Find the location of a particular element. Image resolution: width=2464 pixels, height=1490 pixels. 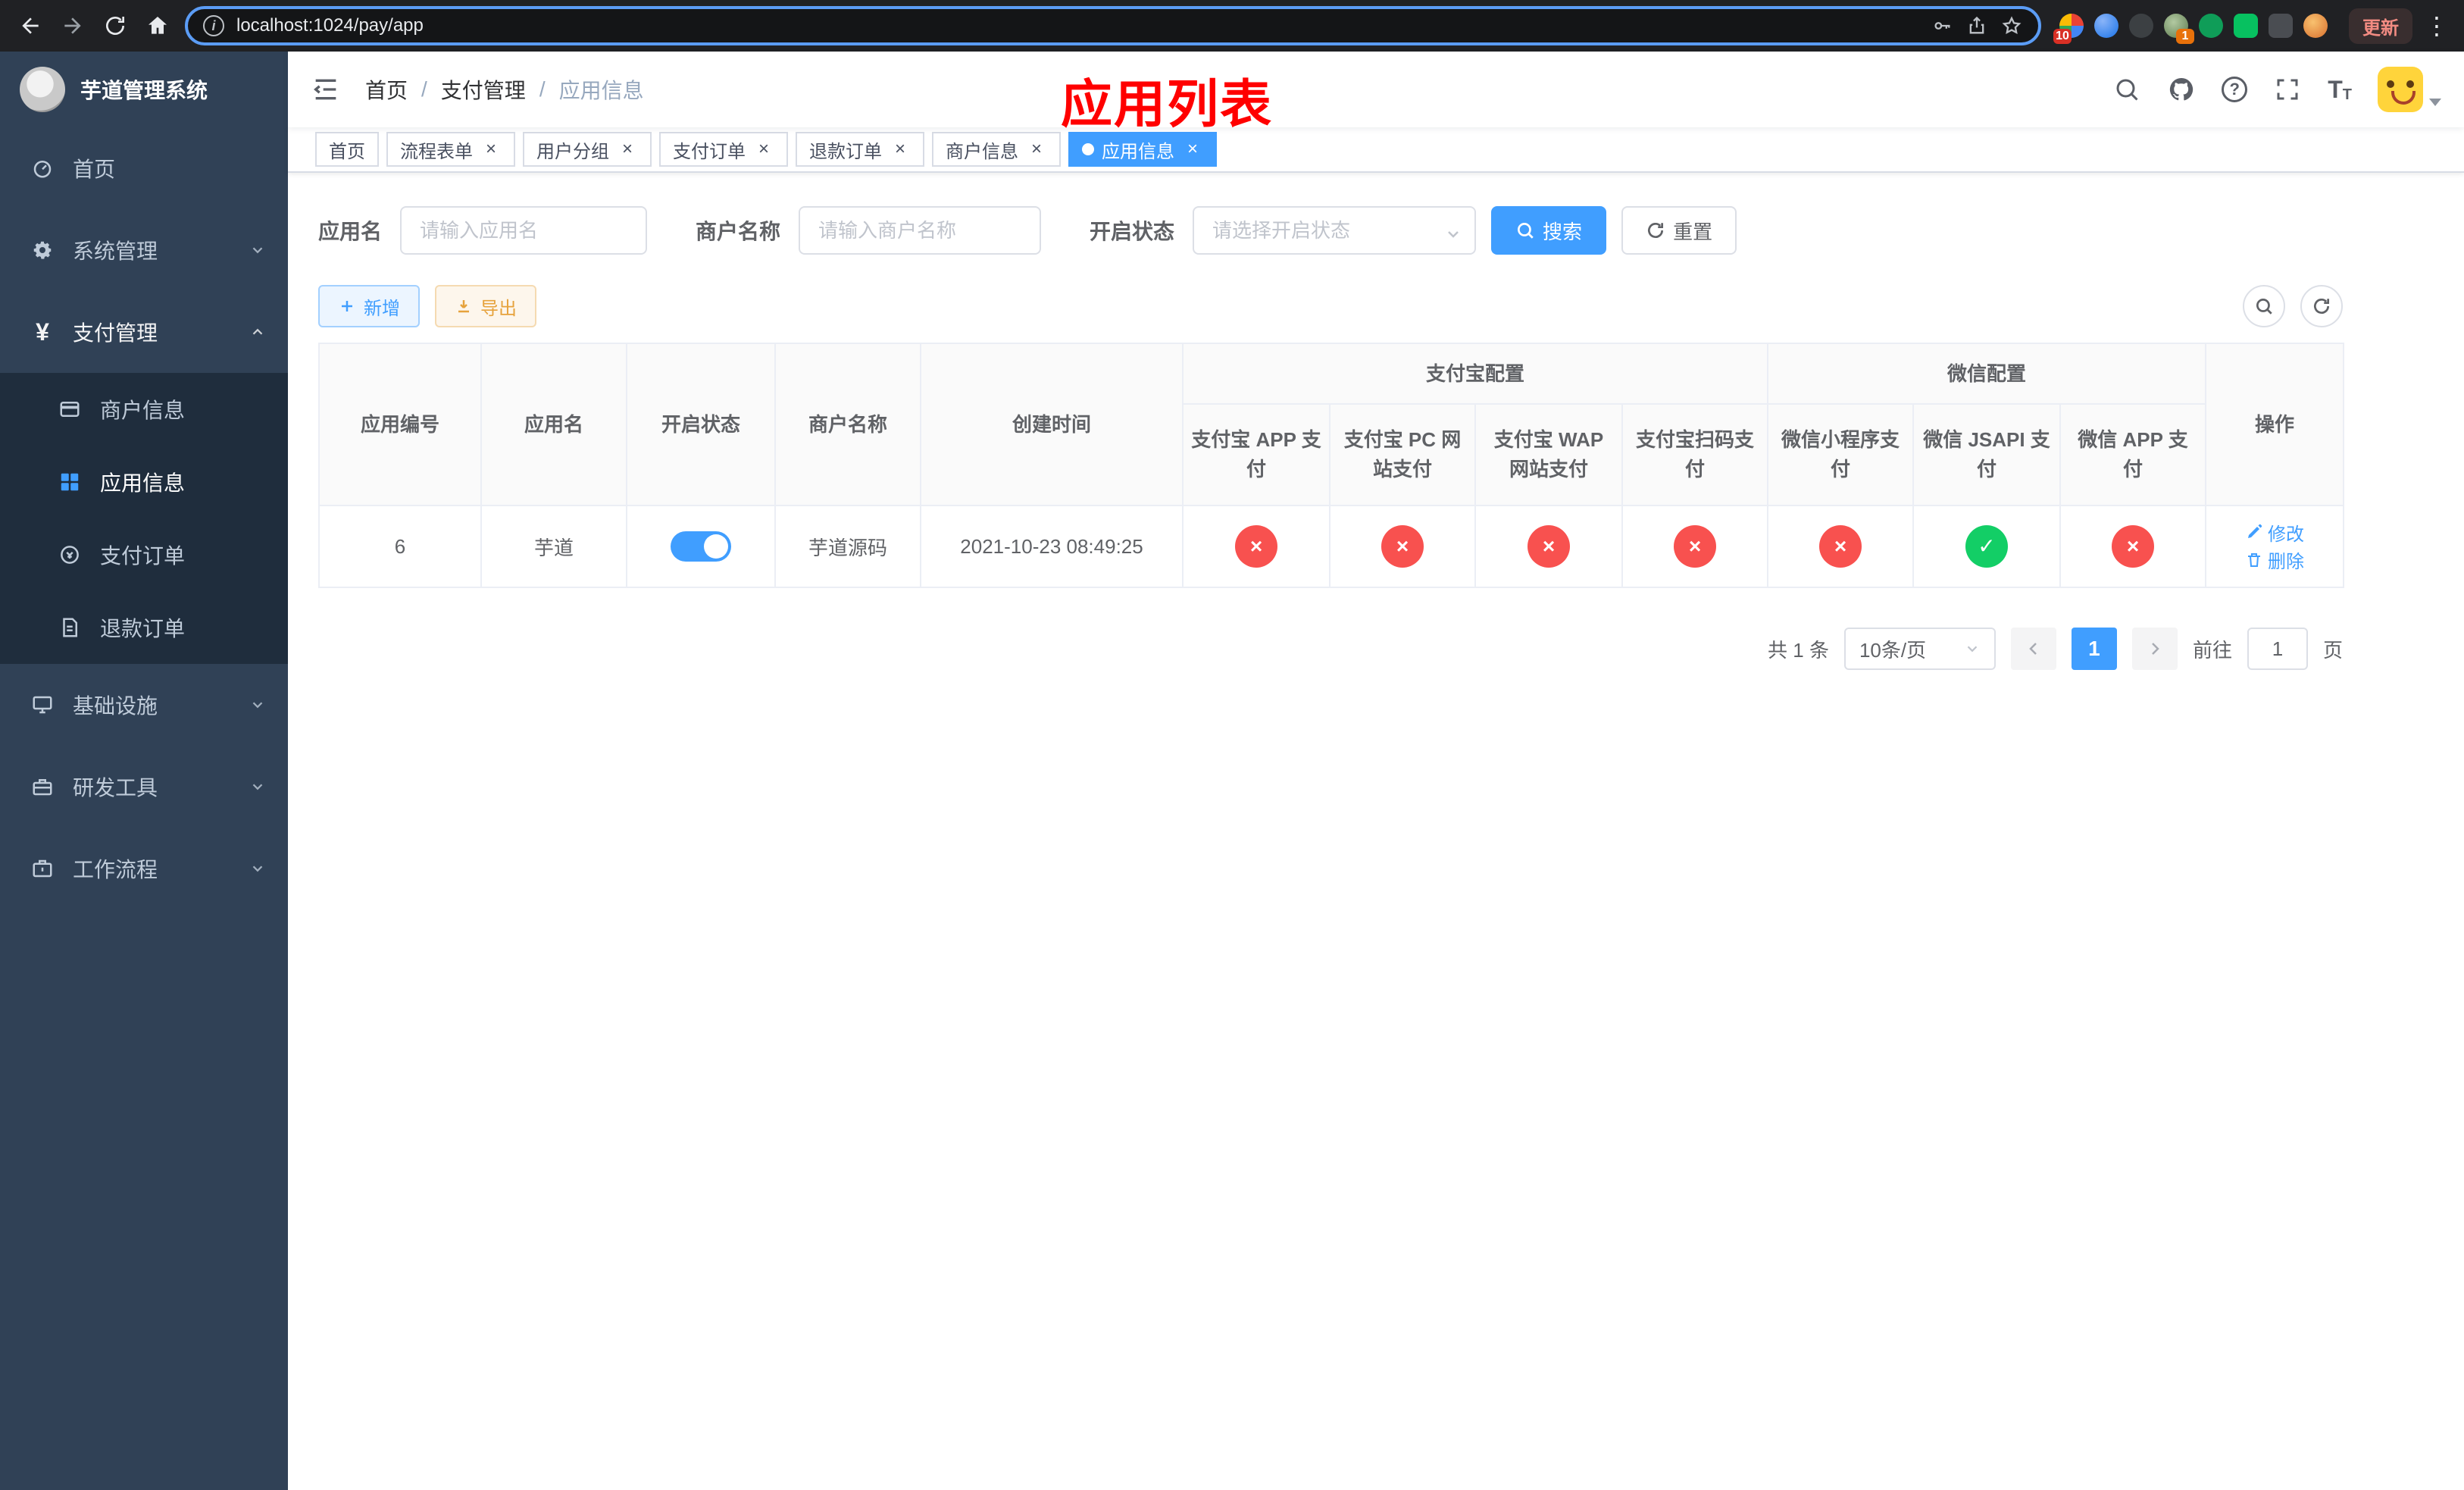

extensions-tray: 10 1 is located at coordinates (2190, 29).